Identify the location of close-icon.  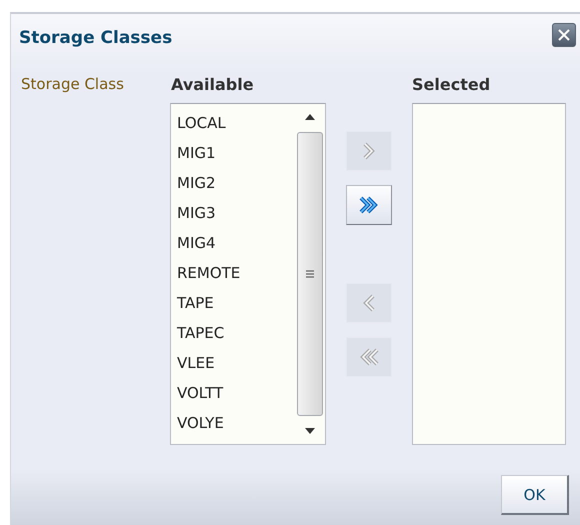
(564, 35).